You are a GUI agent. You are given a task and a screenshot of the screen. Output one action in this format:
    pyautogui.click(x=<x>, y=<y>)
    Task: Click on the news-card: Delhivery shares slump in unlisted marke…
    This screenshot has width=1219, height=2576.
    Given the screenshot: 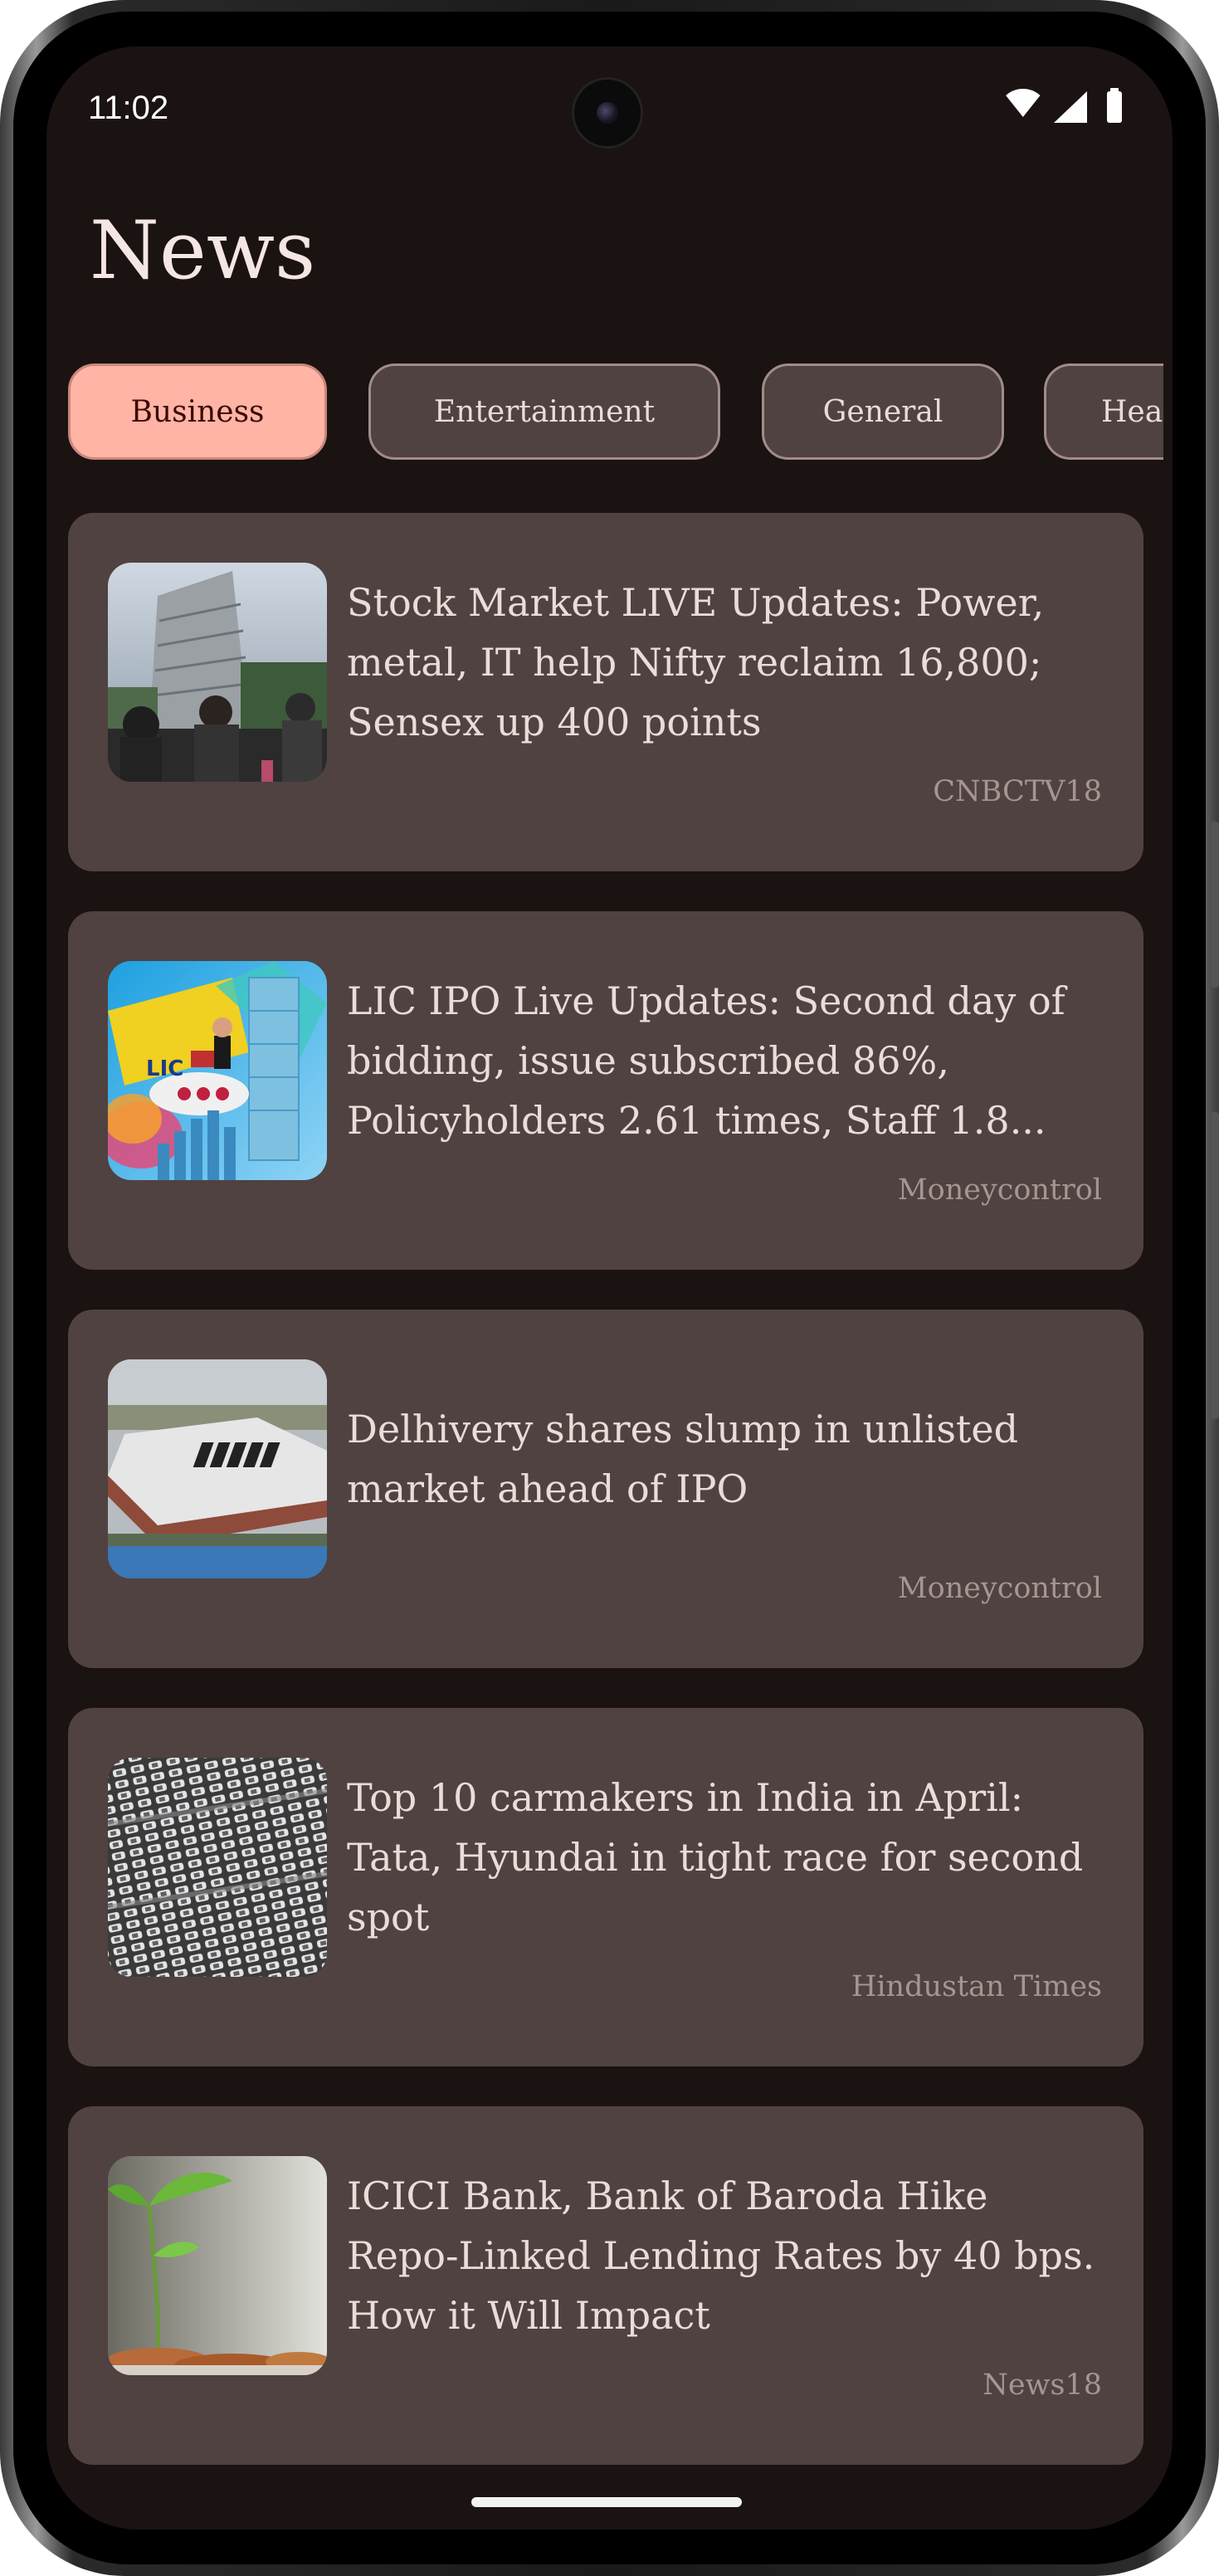 What is the action you would take?
    pyautogui.click(x=606, y=1489)
    